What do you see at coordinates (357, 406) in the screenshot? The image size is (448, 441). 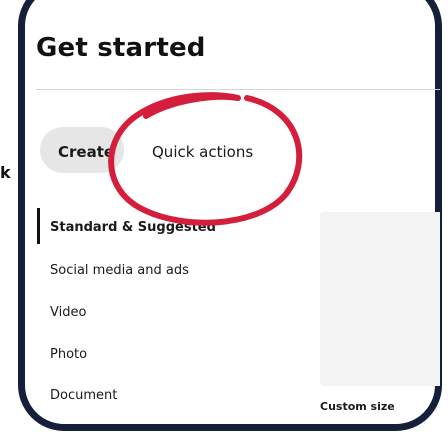 I see `custom-size-label: Custom size` at bounding box center [357, 406].